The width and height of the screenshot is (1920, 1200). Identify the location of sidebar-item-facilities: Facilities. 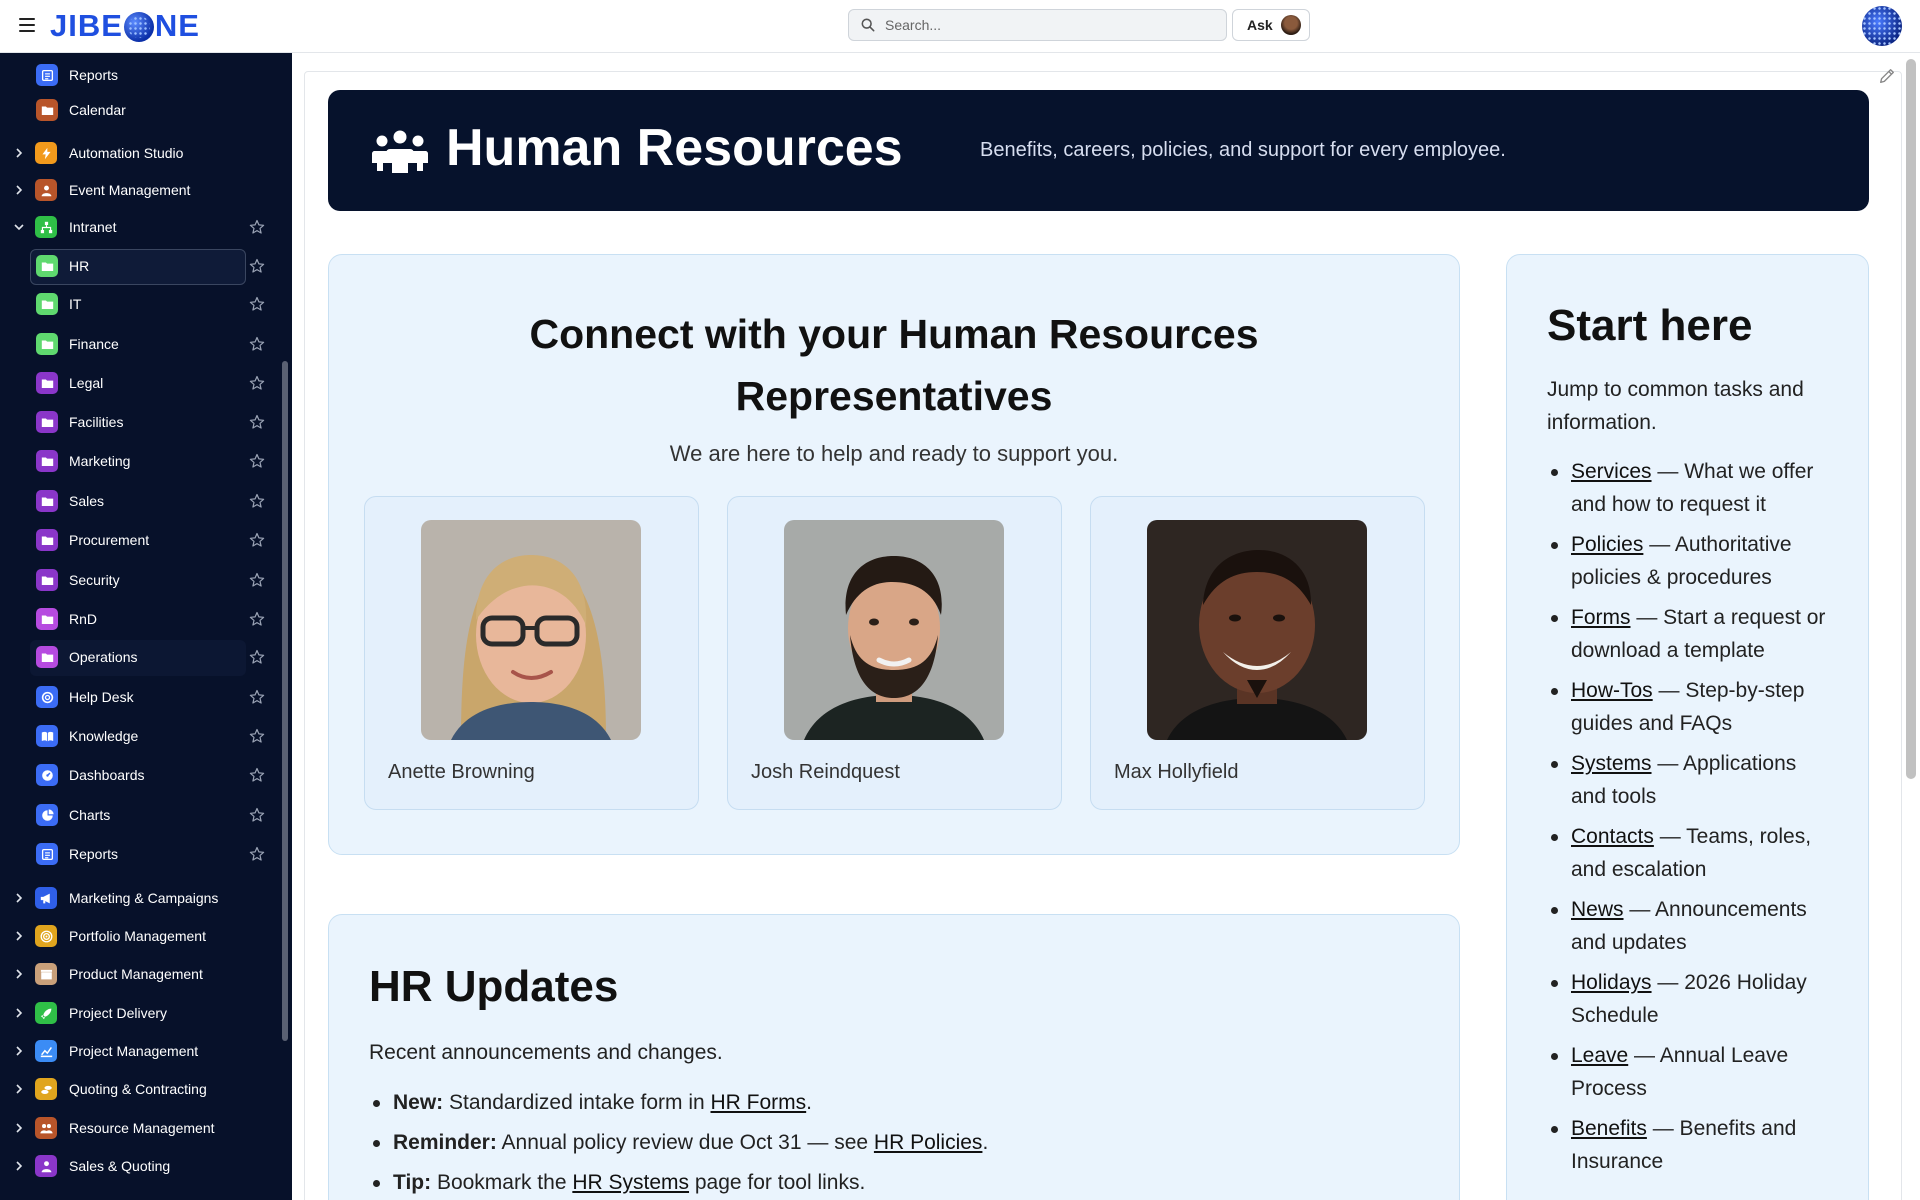
(141, 422).